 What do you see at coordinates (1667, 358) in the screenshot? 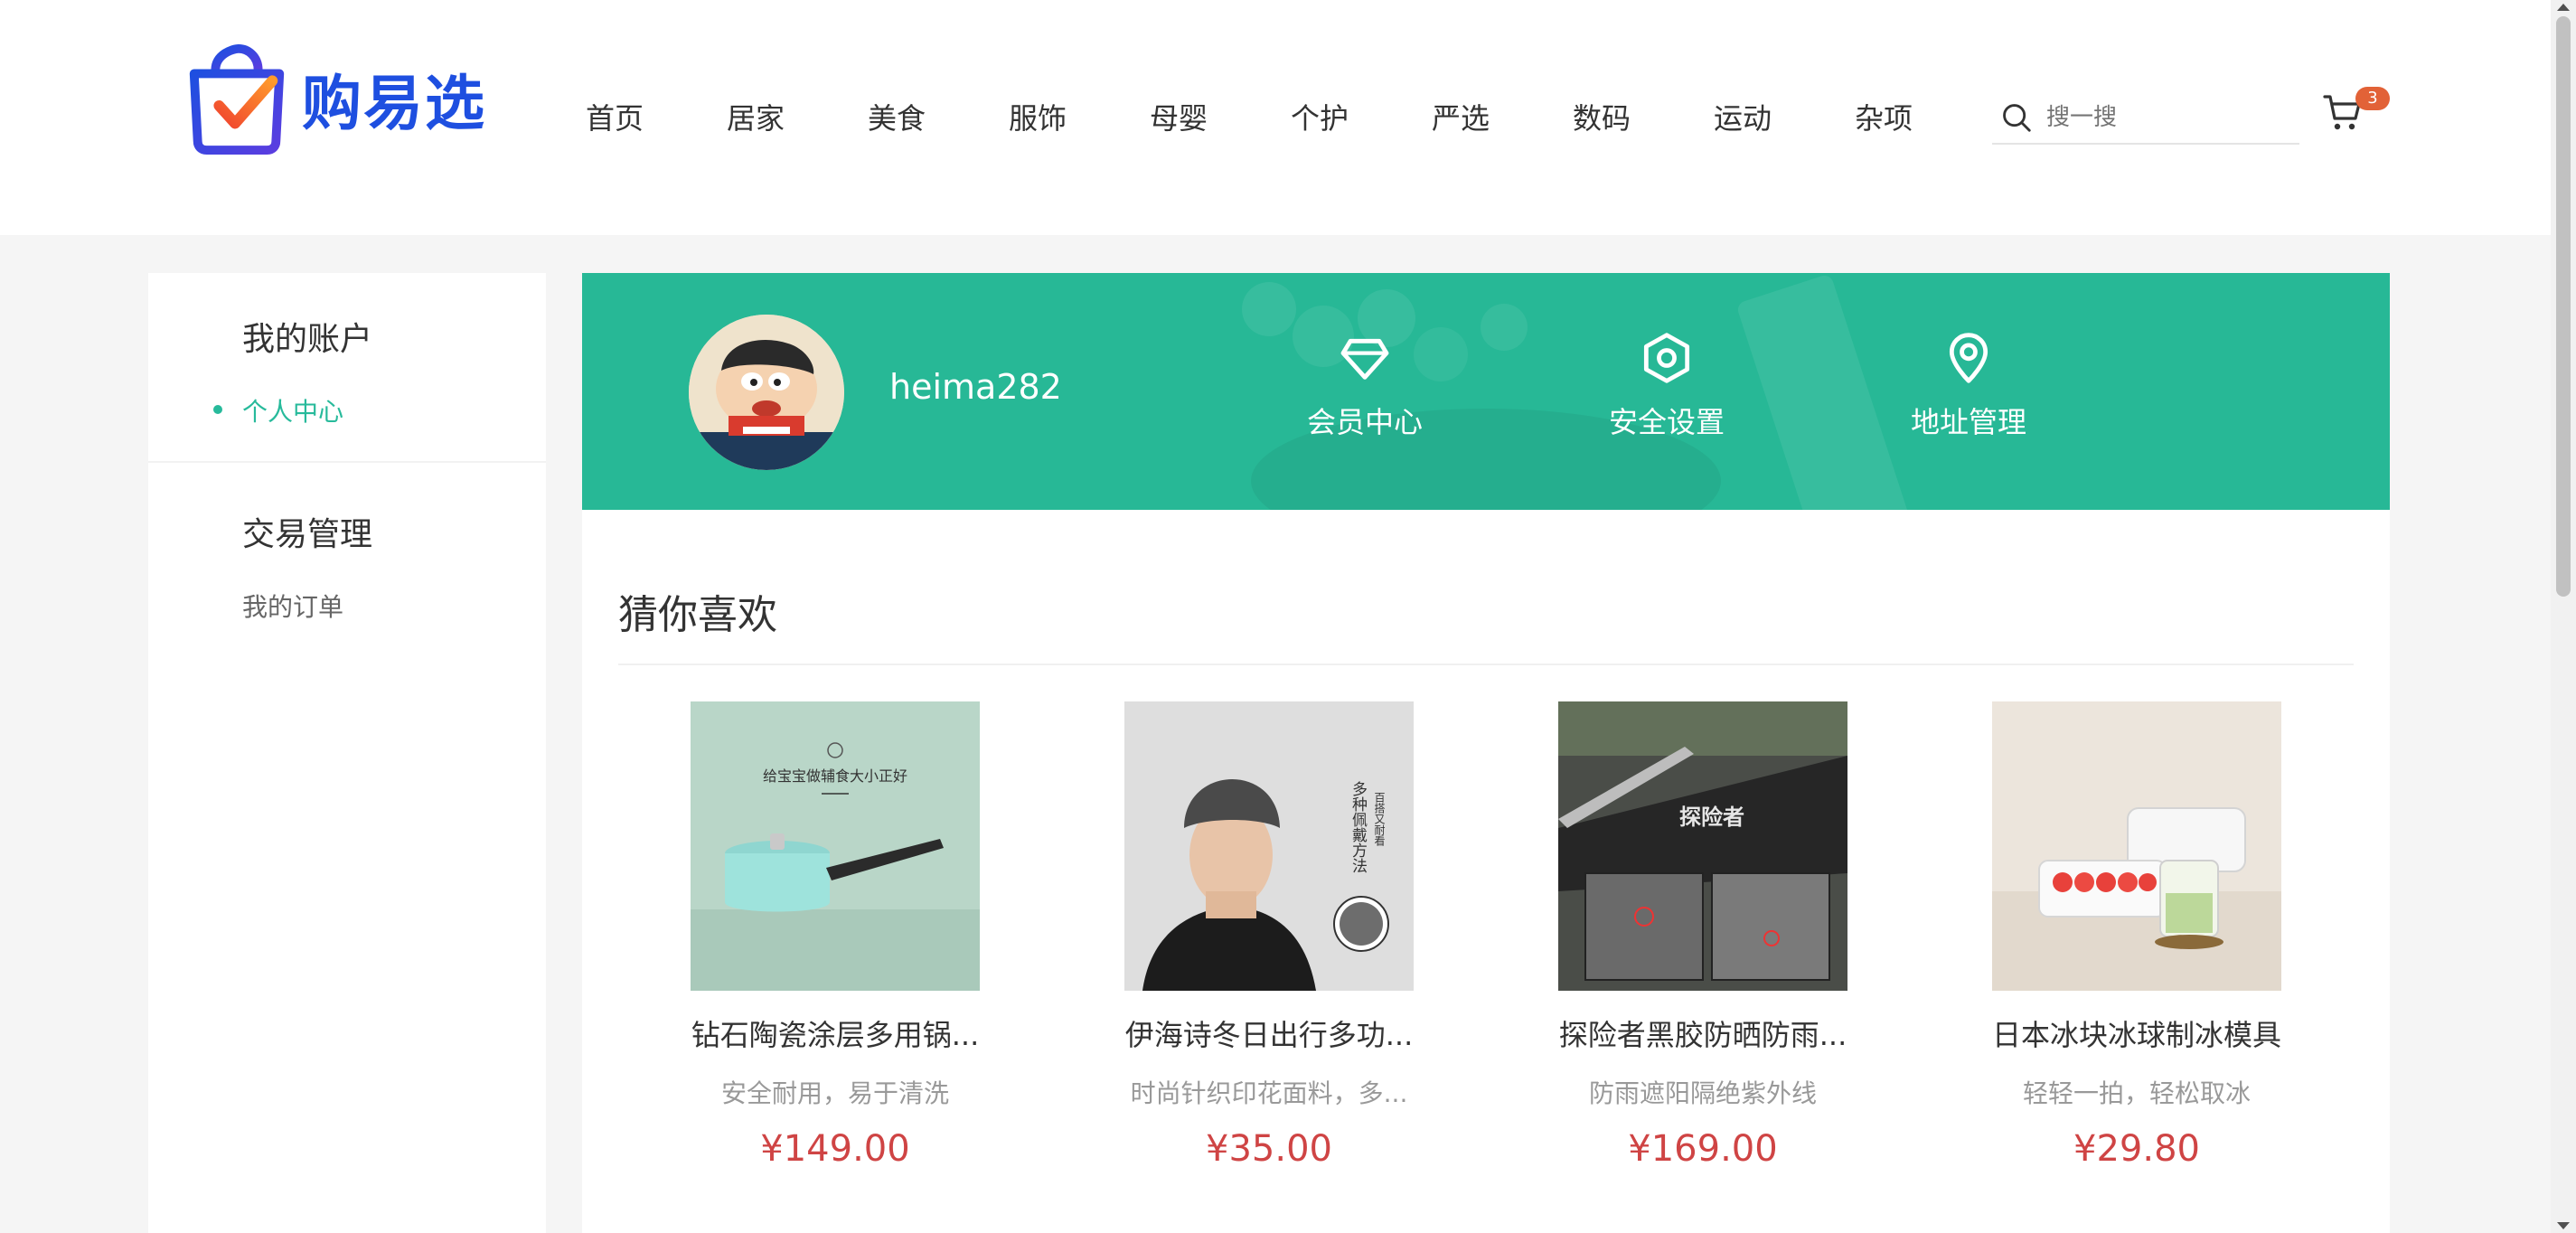
I see `hexagon-shield-icon` at bounding box center [1667, 358].